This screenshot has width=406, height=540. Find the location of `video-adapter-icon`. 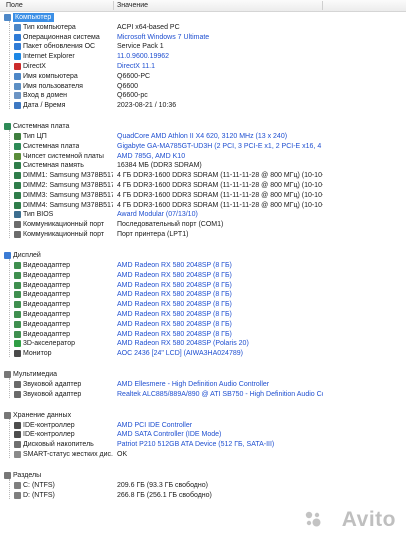

video-adapter-icon is located at coordinates (17, 334).